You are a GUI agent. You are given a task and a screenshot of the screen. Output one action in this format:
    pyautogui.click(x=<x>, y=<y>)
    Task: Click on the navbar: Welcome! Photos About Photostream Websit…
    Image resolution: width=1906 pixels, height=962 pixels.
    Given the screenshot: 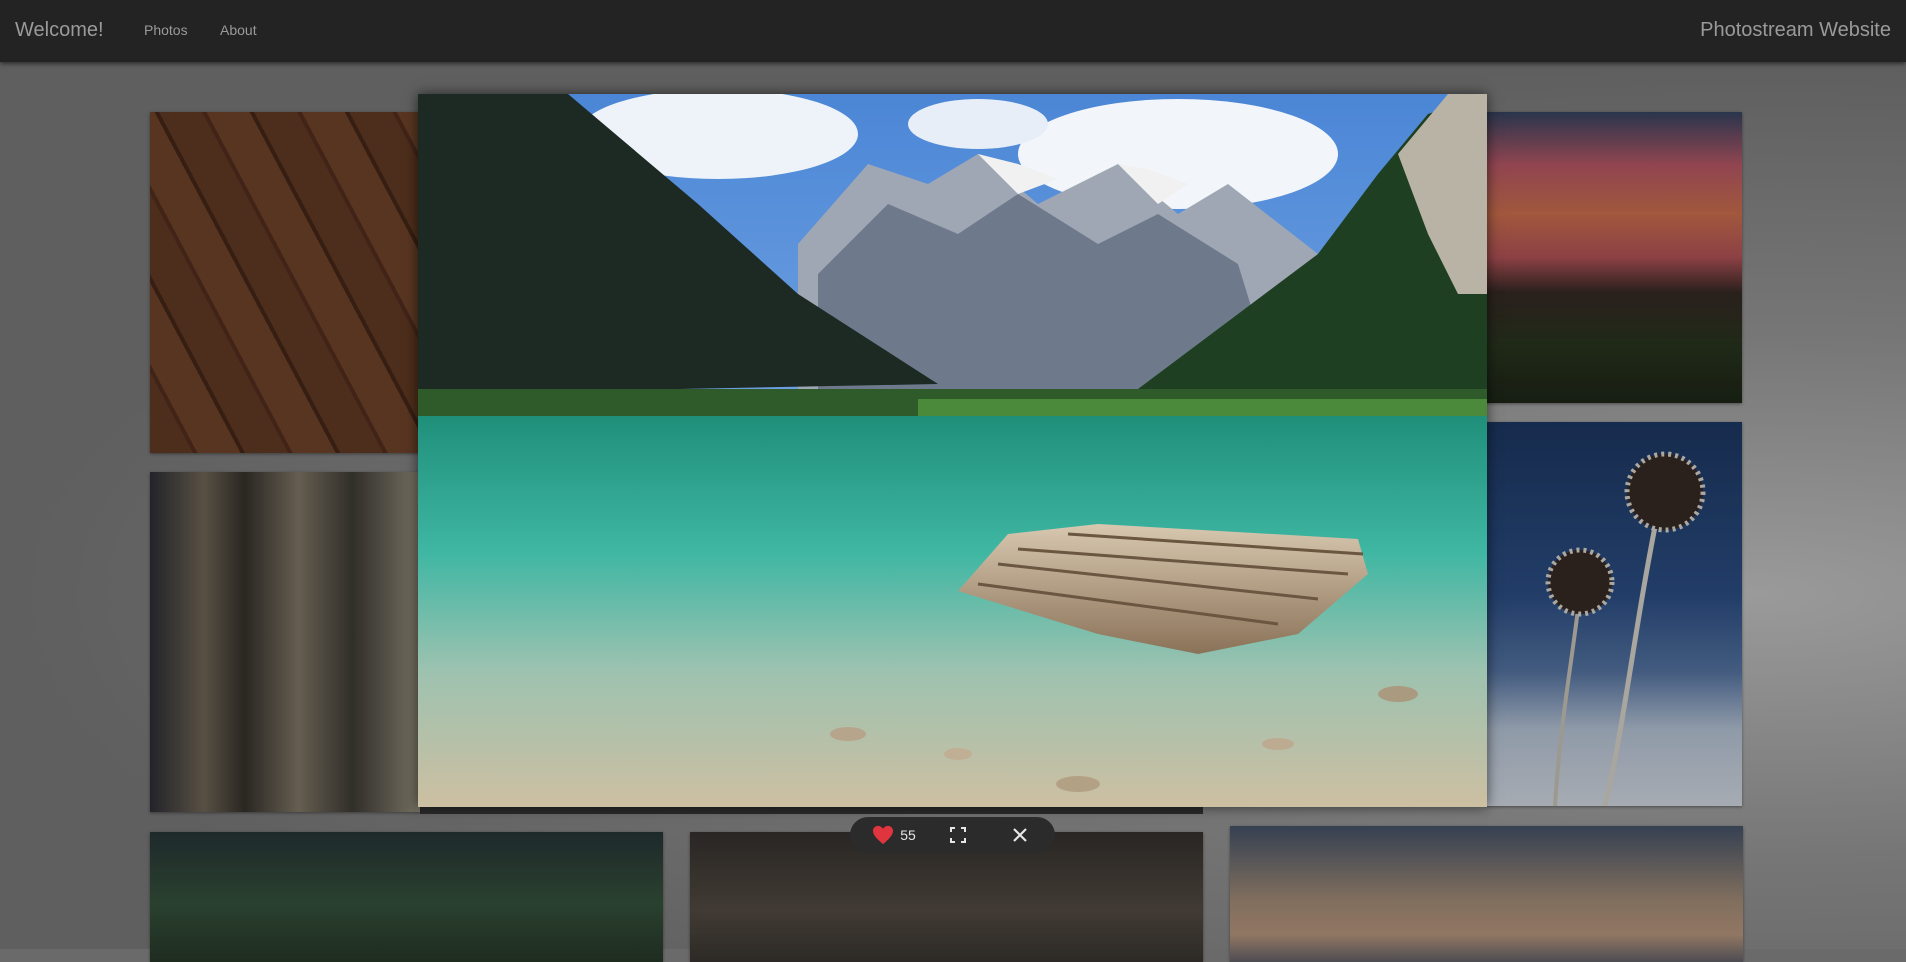 What is the action you would take?
    pyautogui.click(x=953, y=31)
    